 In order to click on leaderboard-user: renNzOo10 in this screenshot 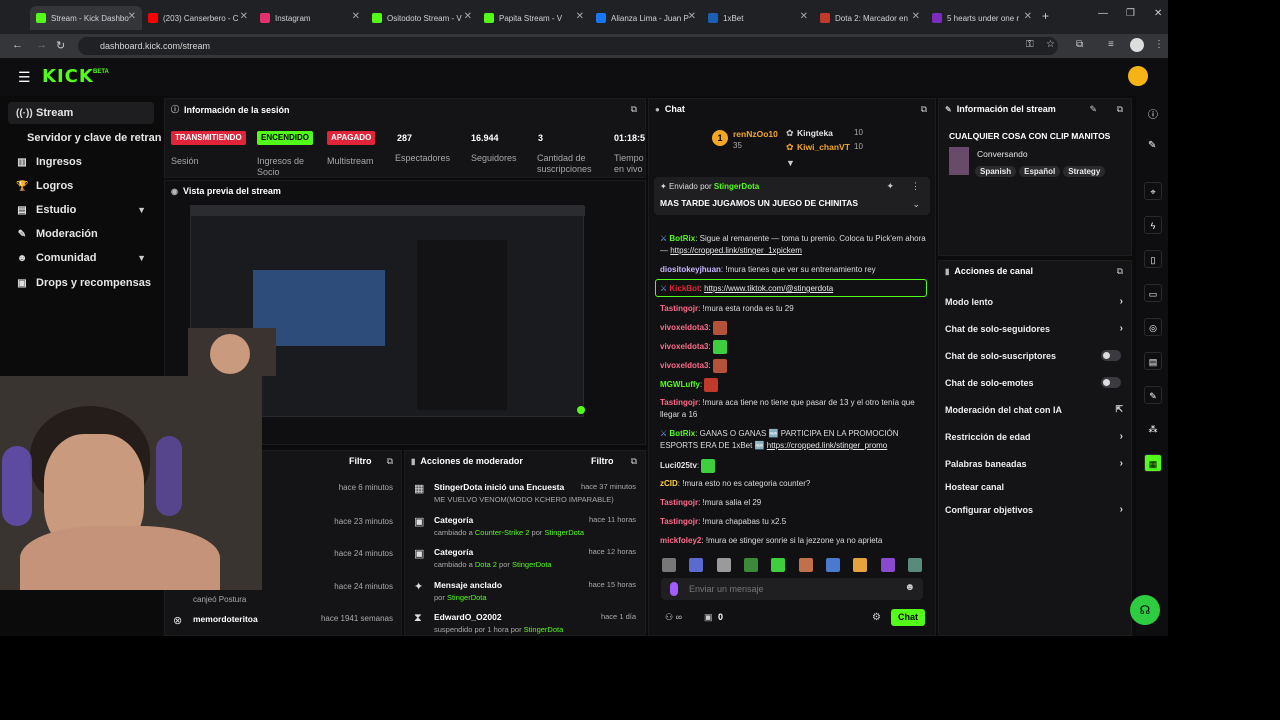, I will do `click(755, 134)`.